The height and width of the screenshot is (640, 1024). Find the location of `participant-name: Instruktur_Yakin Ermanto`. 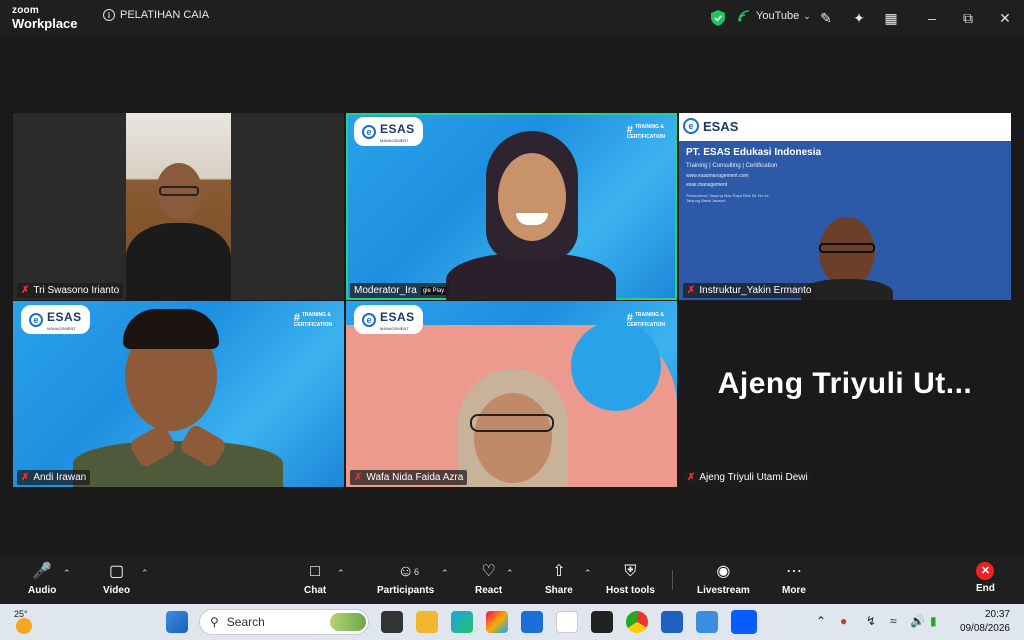

participant-name: Instruktur_Yakin Ermanto is located at coordinates (755, 290).